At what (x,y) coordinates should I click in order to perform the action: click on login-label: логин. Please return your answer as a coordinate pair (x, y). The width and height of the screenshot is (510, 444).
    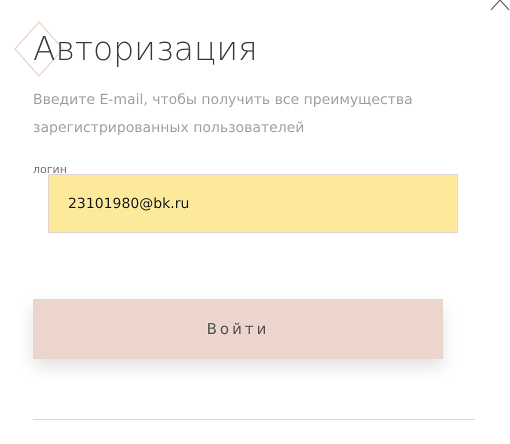
    Looking at the image, I should click on (50, 170).